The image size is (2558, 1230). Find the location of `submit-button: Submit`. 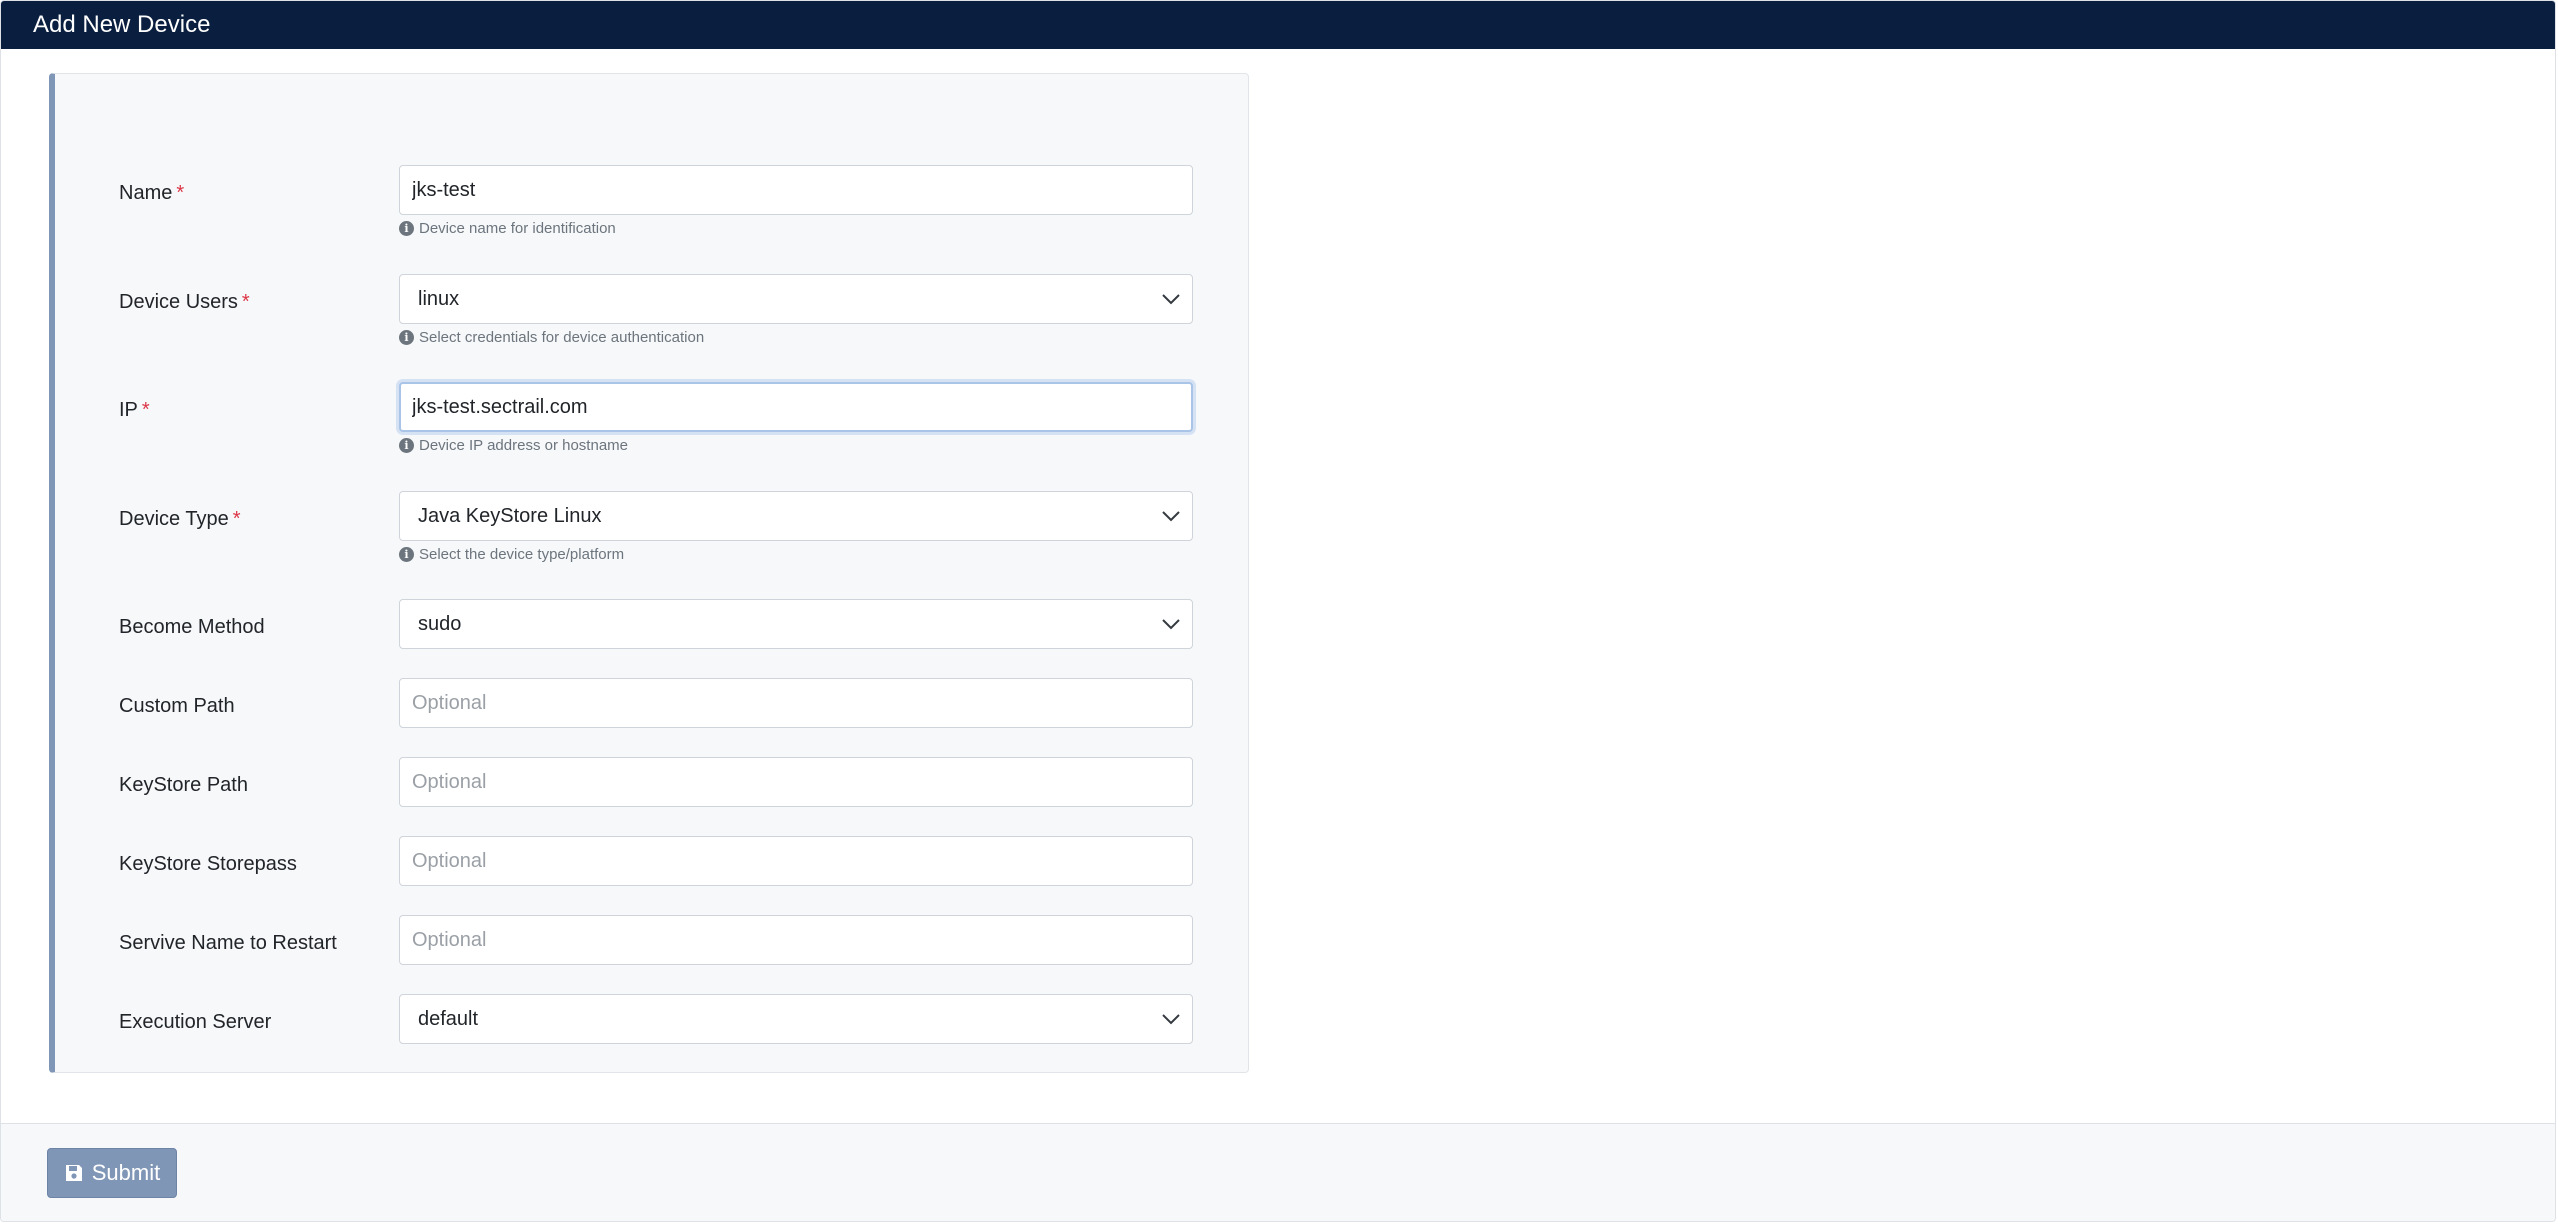

submit-button: Submit is located at coordinates (112, 1173).